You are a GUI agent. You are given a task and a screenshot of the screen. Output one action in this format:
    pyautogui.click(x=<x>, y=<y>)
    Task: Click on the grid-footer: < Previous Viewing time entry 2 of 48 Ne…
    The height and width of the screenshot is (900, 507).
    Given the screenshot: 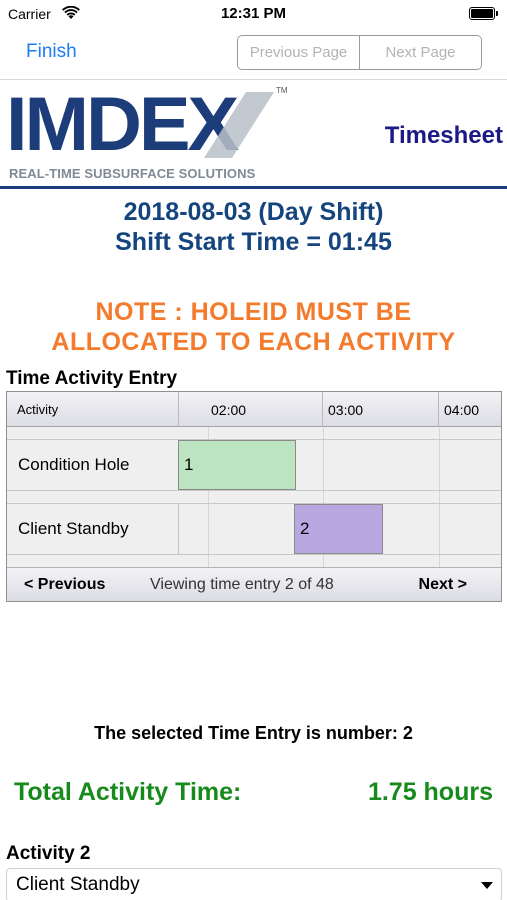 What is the action you would take?
    pyautogui.click(x=254, y=584)
    